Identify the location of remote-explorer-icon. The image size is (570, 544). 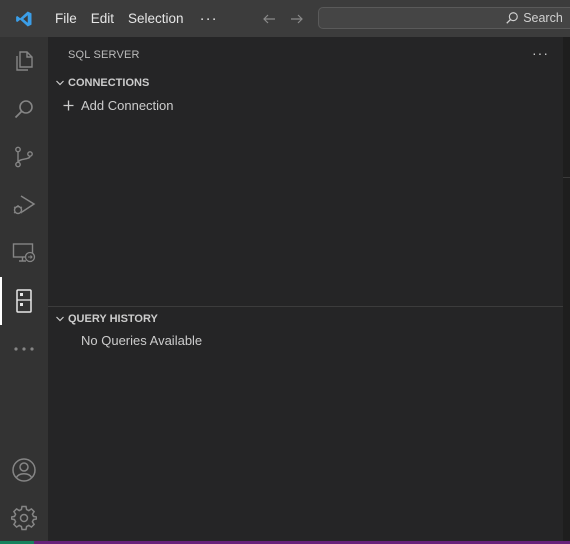
(24, 253).